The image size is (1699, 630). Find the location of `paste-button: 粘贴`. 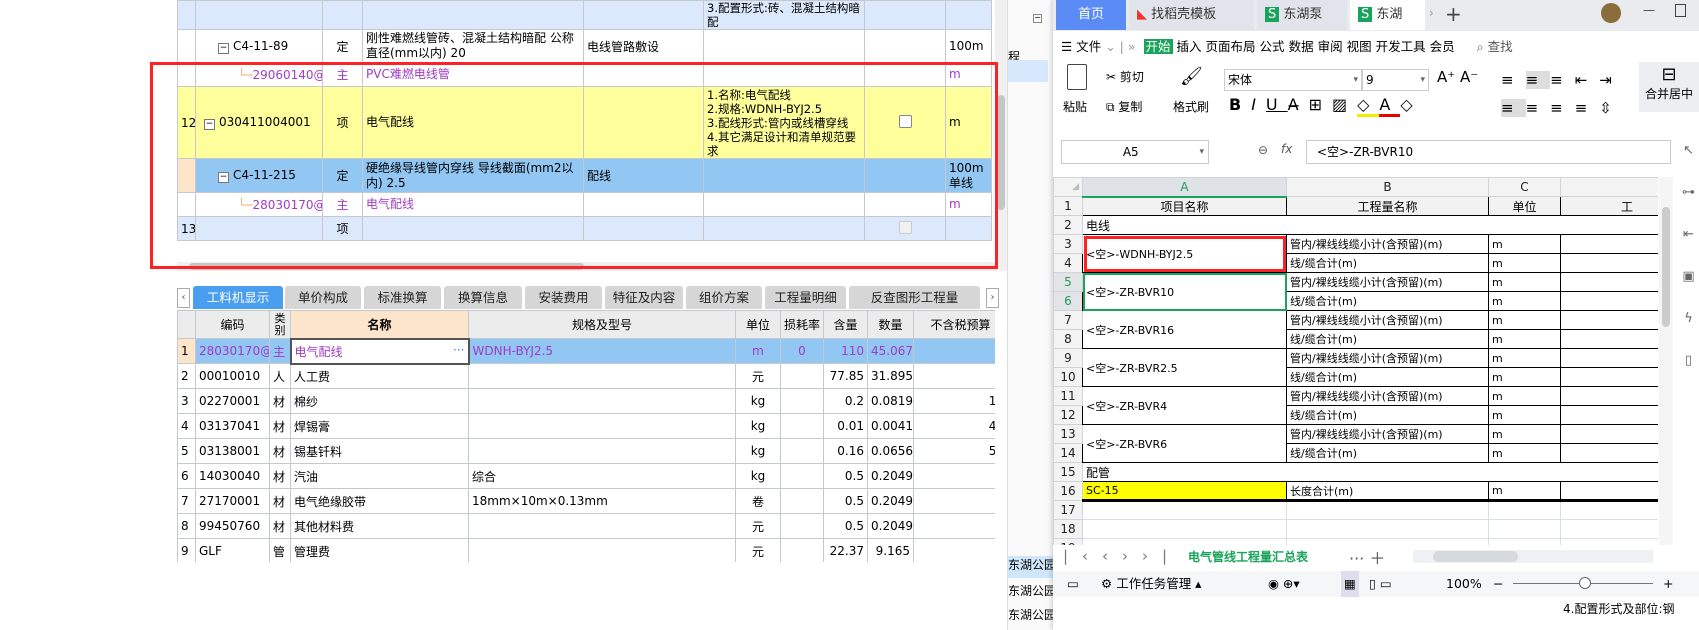

paste-button: 粘贴 is located at coordinates (1075, 106).